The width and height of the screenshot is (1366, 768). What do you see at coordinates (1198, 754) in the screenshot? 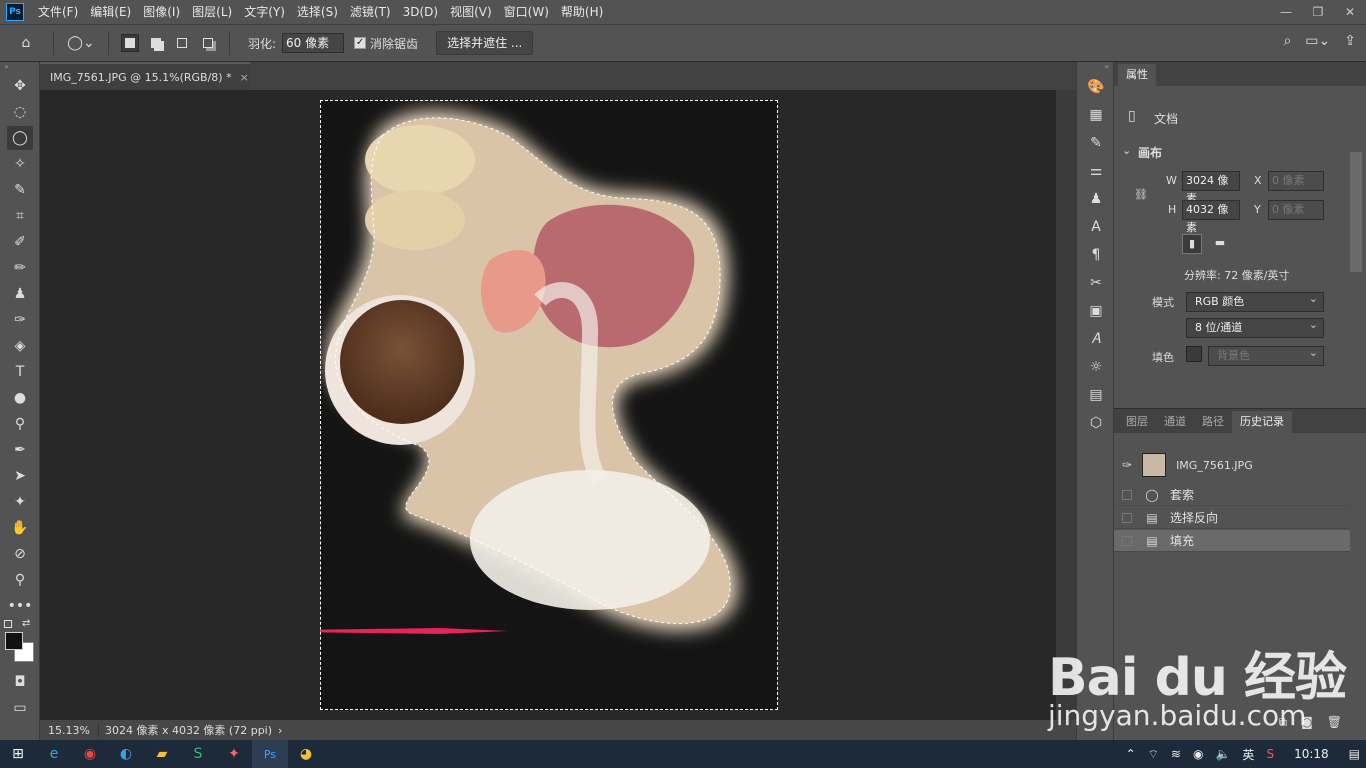
I see `qq-icon: ◉` at bounding box center [1198, 754].